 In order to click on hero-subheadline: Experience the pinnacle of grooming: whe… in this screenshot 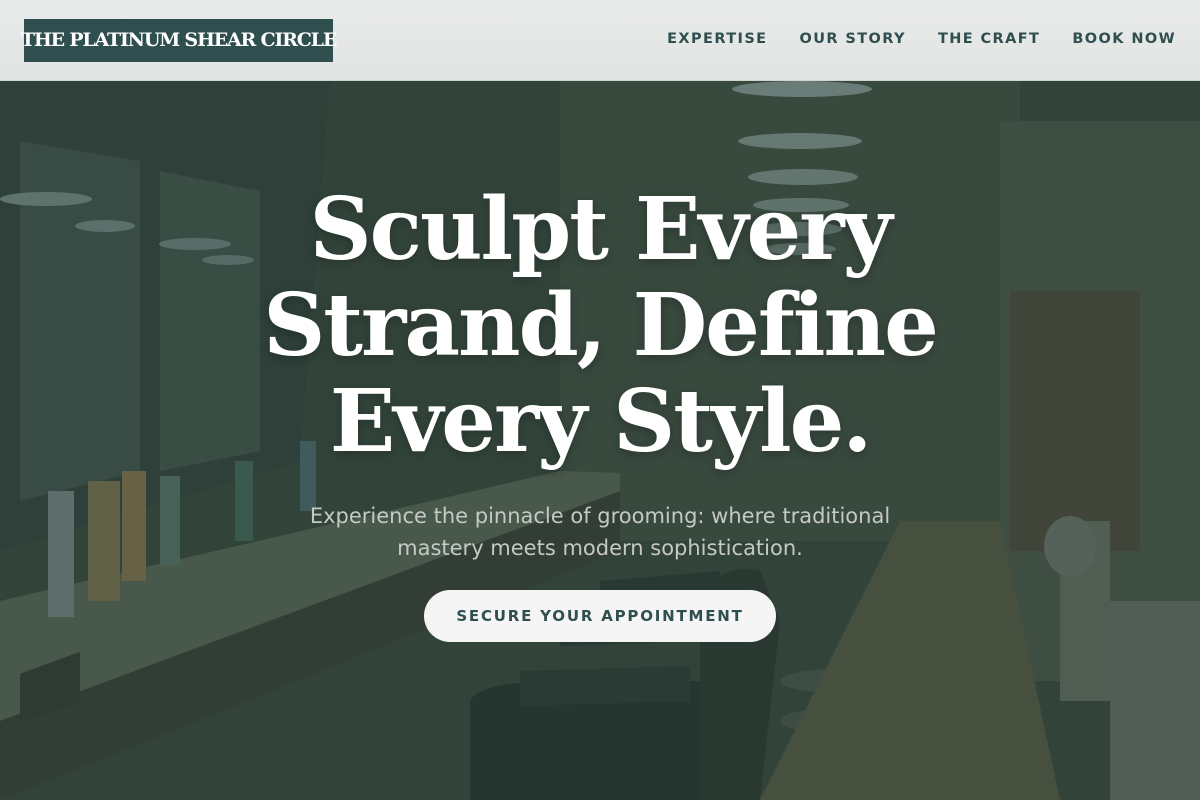, I will do `click(600, 532)`.